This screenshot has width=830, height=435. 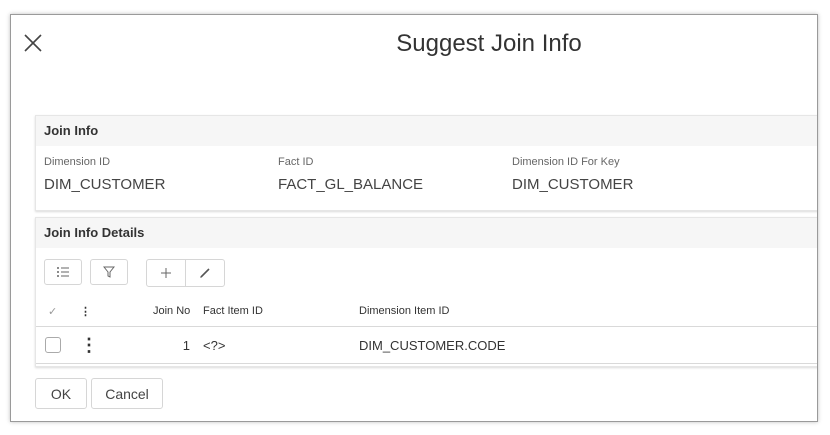 I want to click on column-dimension-item-id: Dimension Item ID, so click(x=404, y=311).